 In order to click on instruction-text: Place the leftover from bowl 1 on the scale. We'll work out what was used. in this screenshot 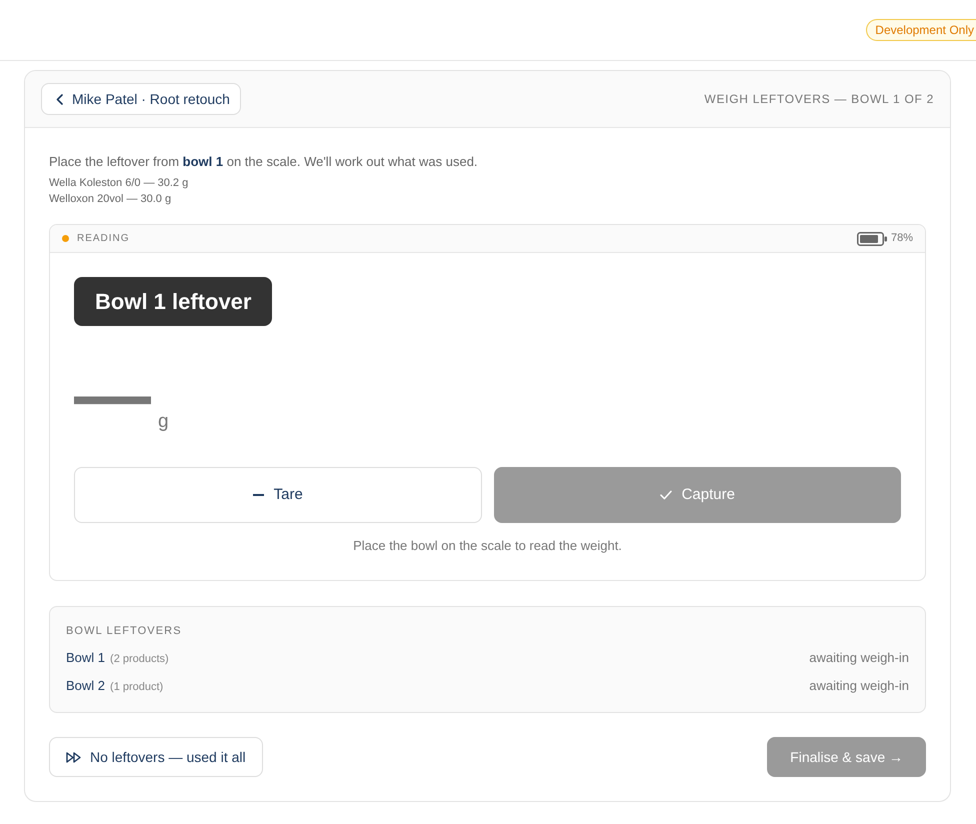, I will do `click(264, 162)`.